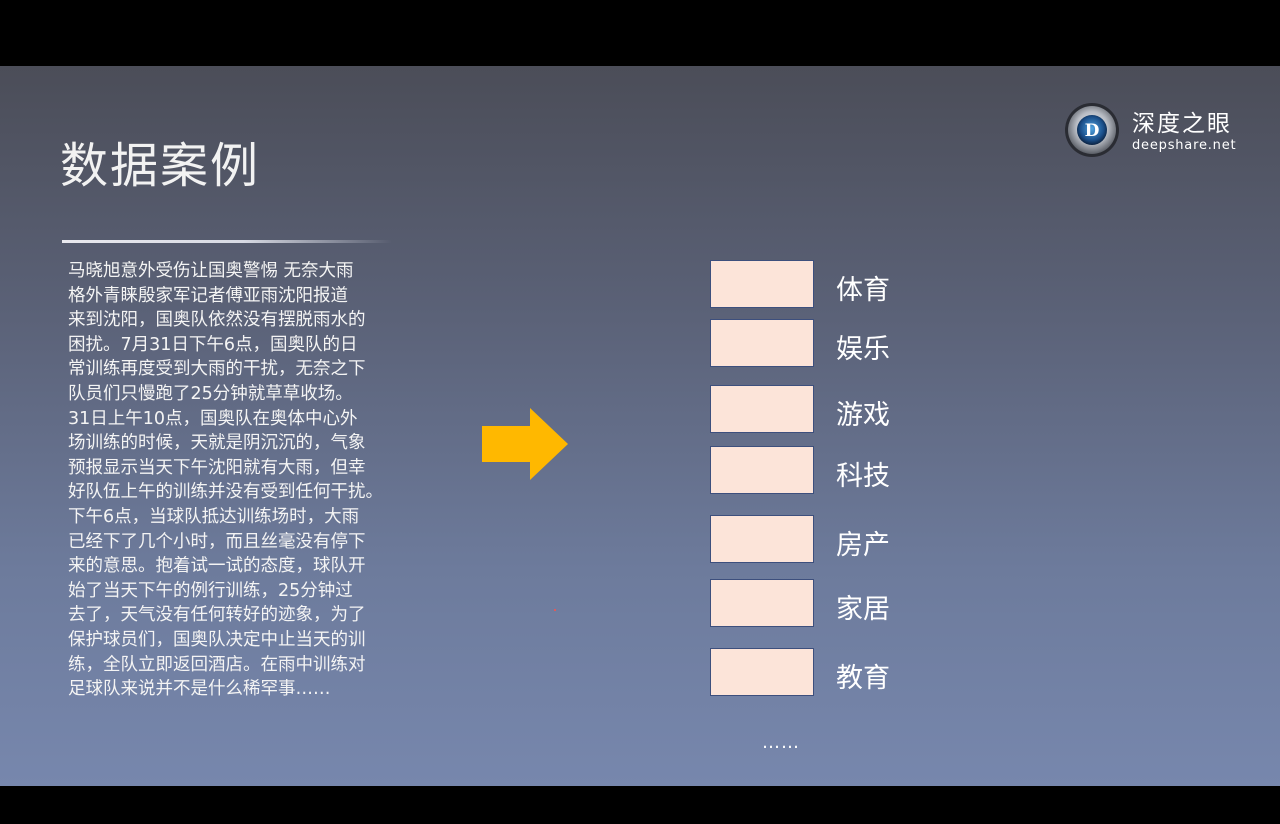 The image size is (1280, 824). What do you see at coordinates (217, 639) in the screenshot?
I see `article-line: 保护球员们，国奥队决定中止当天的训` at bounding box center [217, 639].